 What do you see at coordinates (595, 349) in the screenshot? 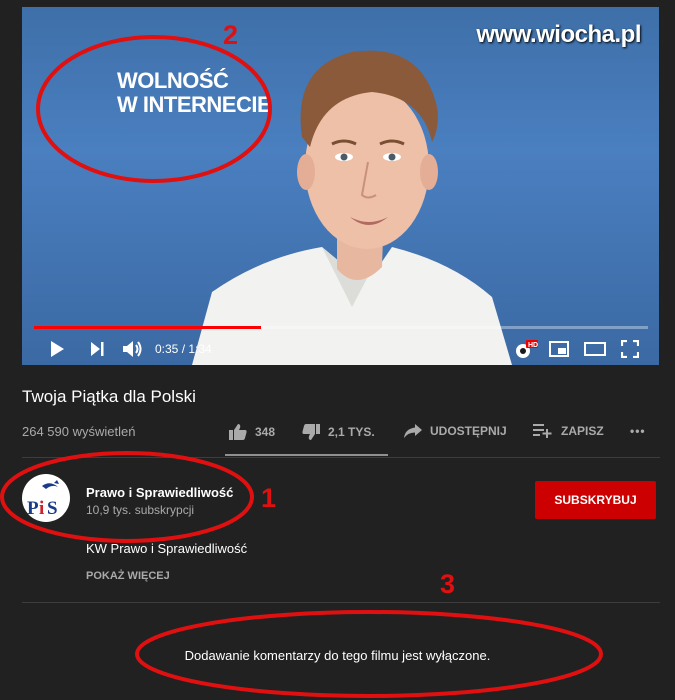
I see `theater-mode-icon` at bounding box center [595, 349].